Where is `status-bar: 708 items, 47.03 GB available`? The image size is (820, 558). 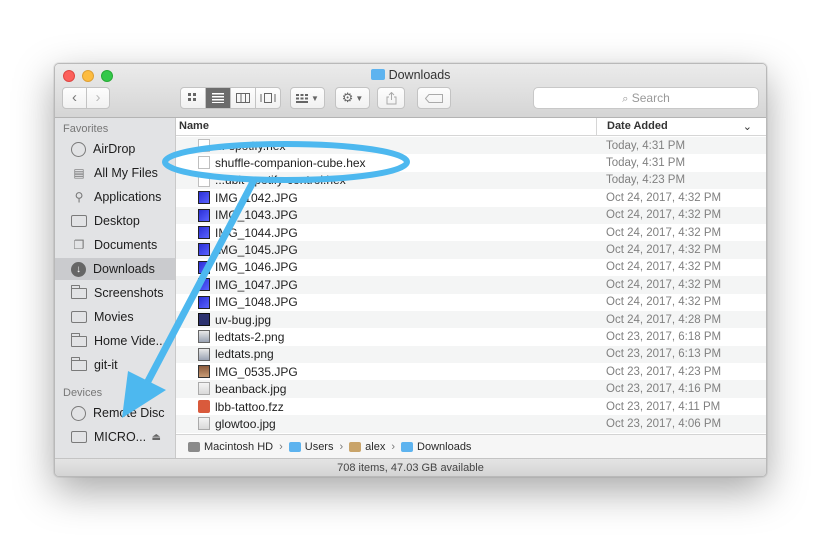 status-bar: 708 items, 47.03 GB available is located at coordinates (410, 467).